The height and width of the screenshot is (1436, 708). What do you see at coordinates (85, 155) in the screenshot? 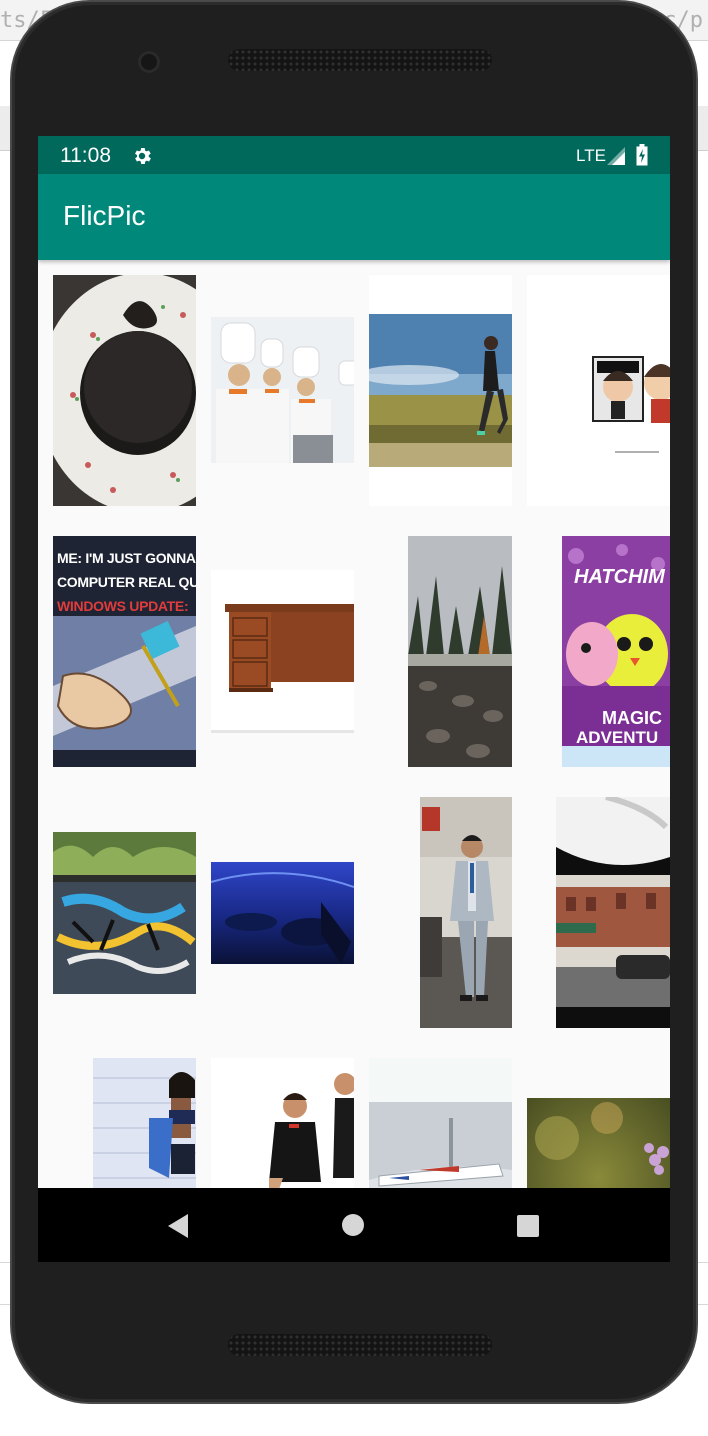
I see `status-time: 11:08` at bounding box center [85, 155].